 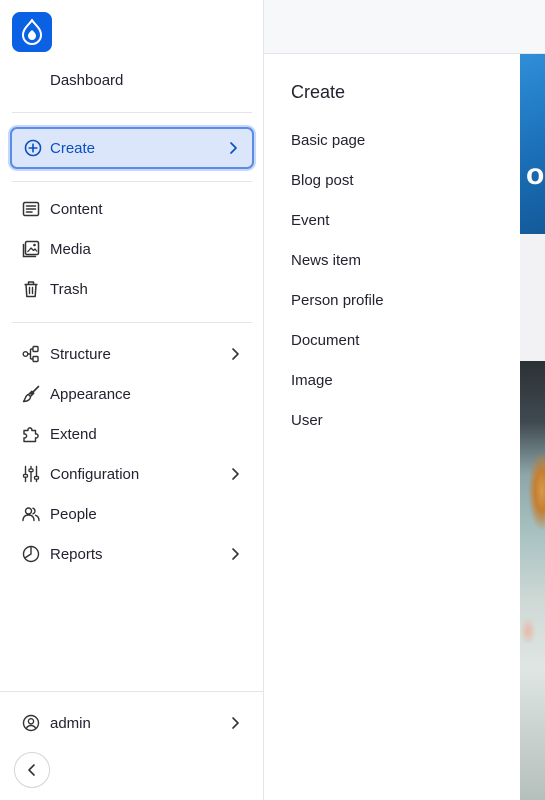 What do you see at coordinates (532, 144) in the screenshot?
I see `hero-banner` at bounding box center [532, 144].